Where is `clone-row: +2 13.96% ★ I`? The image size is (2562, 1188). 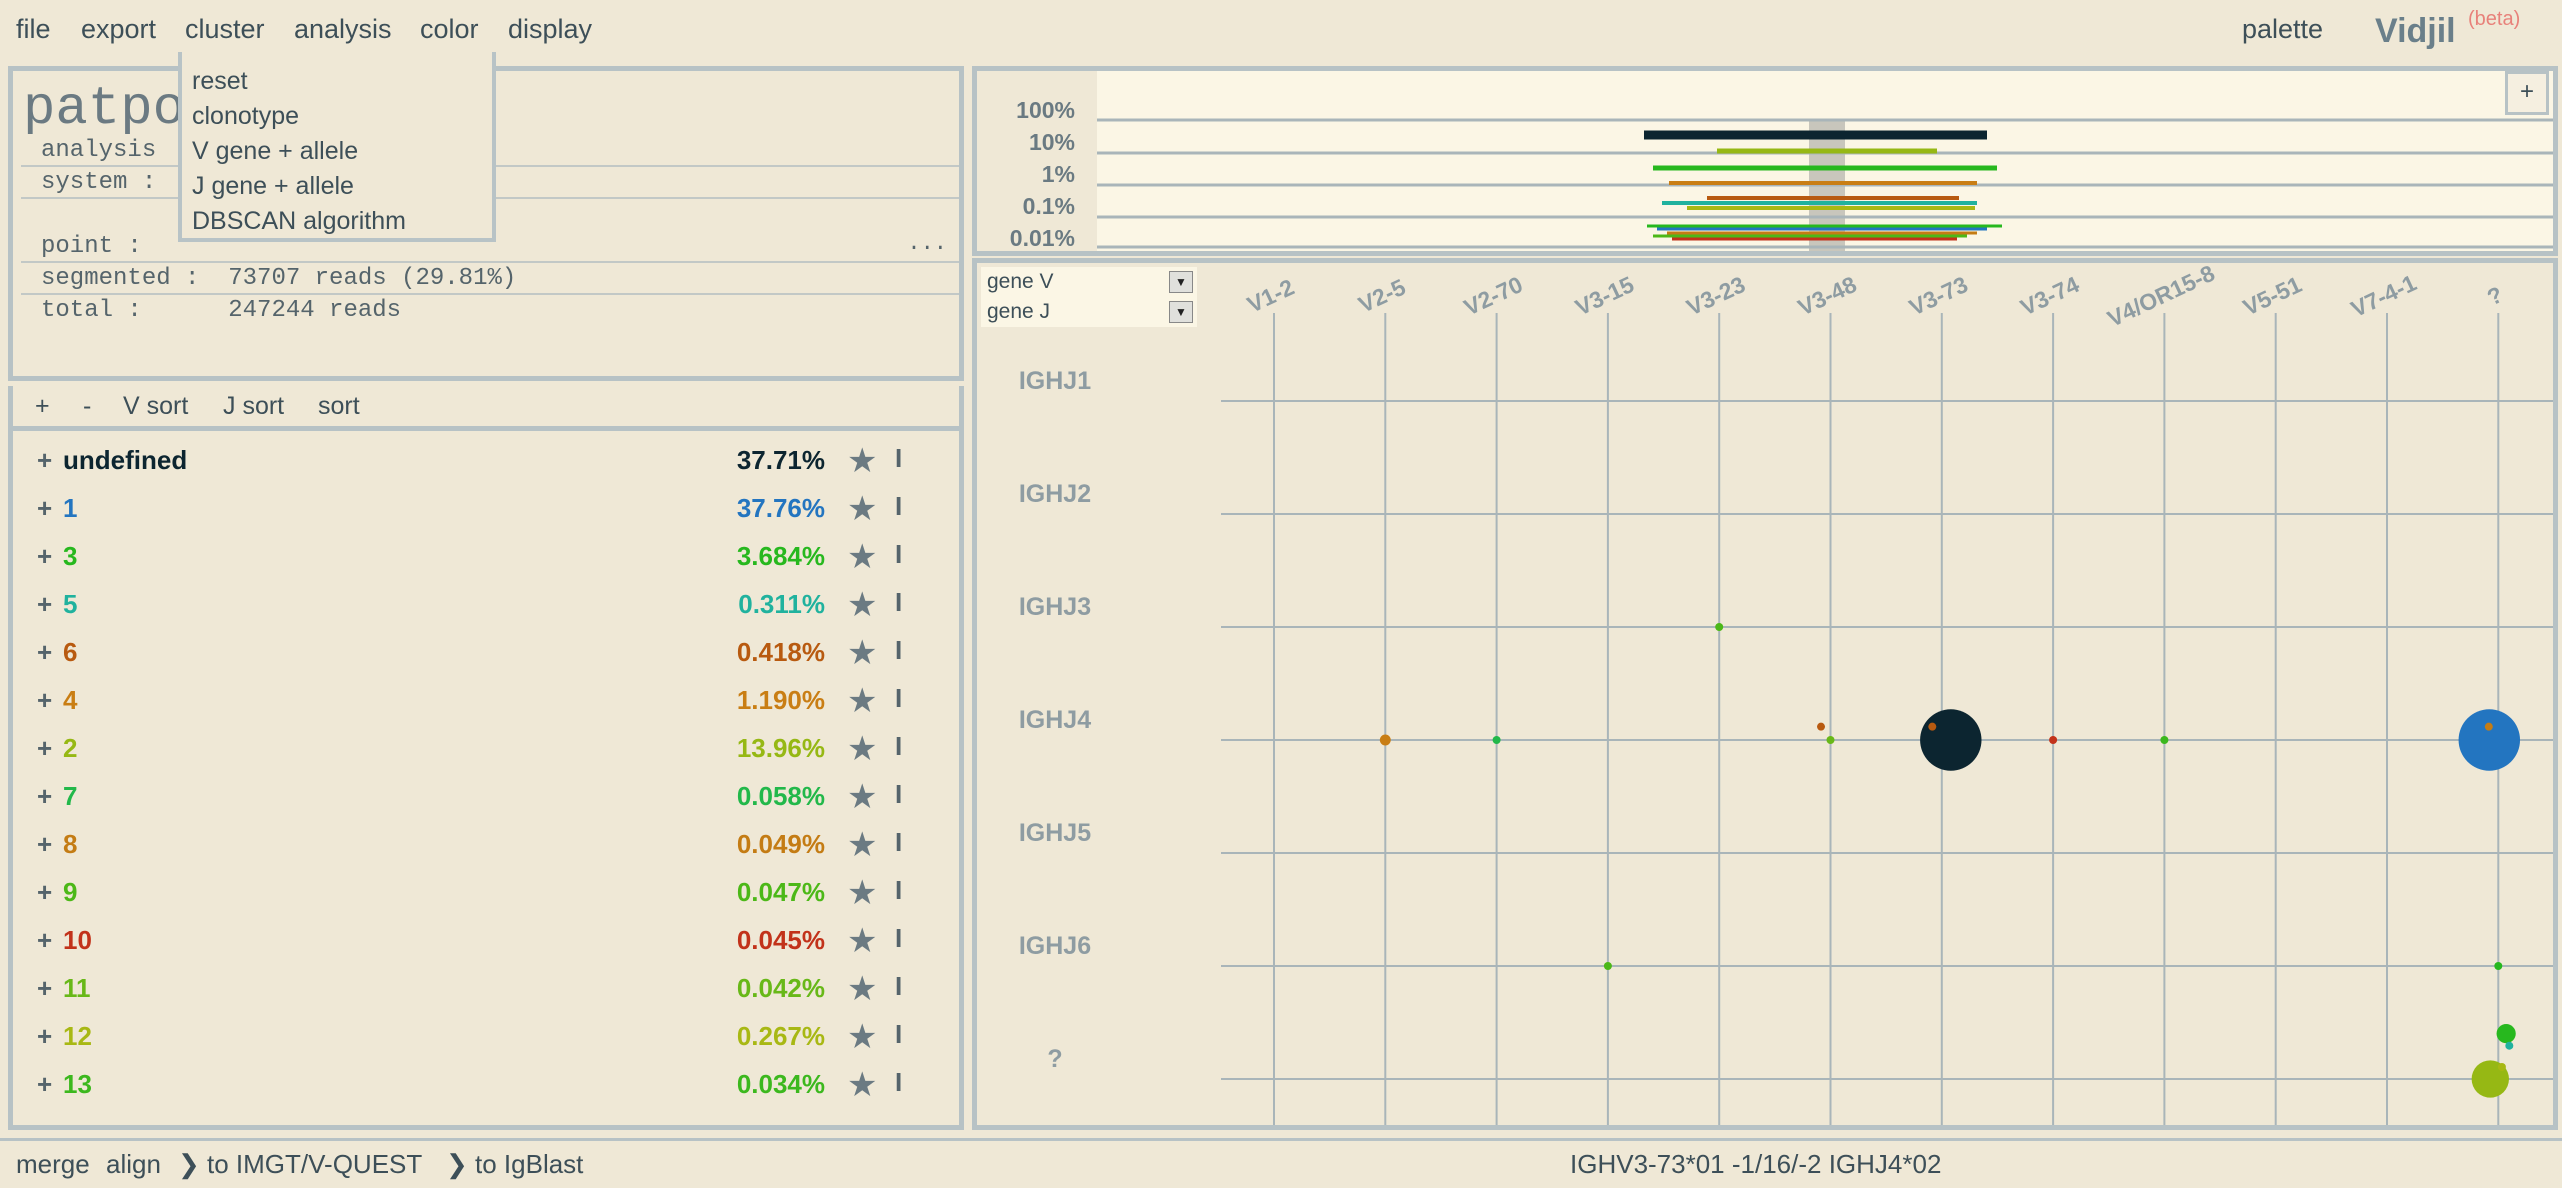
clone-row: +2 13.96% ★ I is located at coordinates (486, 749).